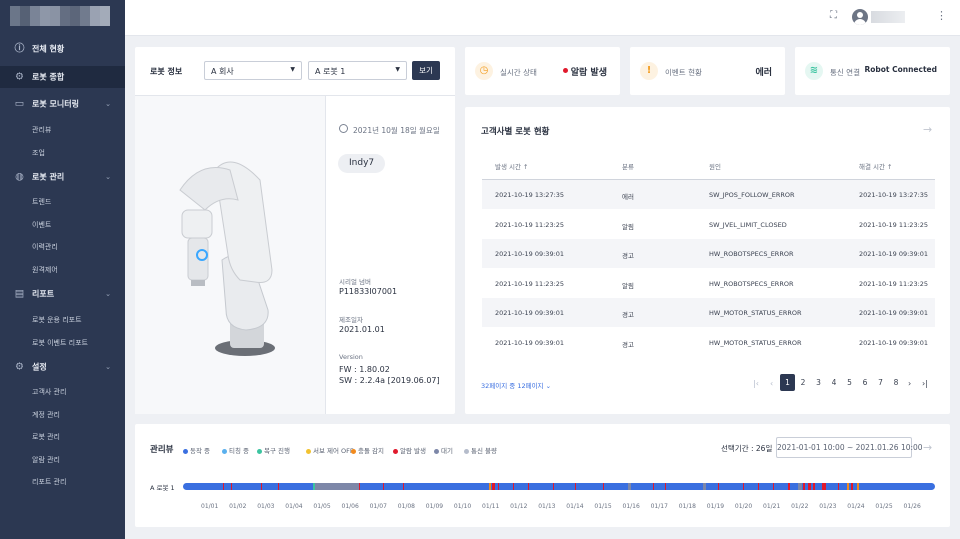 The width and height of the screenshot is (960, 539). I want to click on axis-tick-label: 01/20, so click(743, 506).